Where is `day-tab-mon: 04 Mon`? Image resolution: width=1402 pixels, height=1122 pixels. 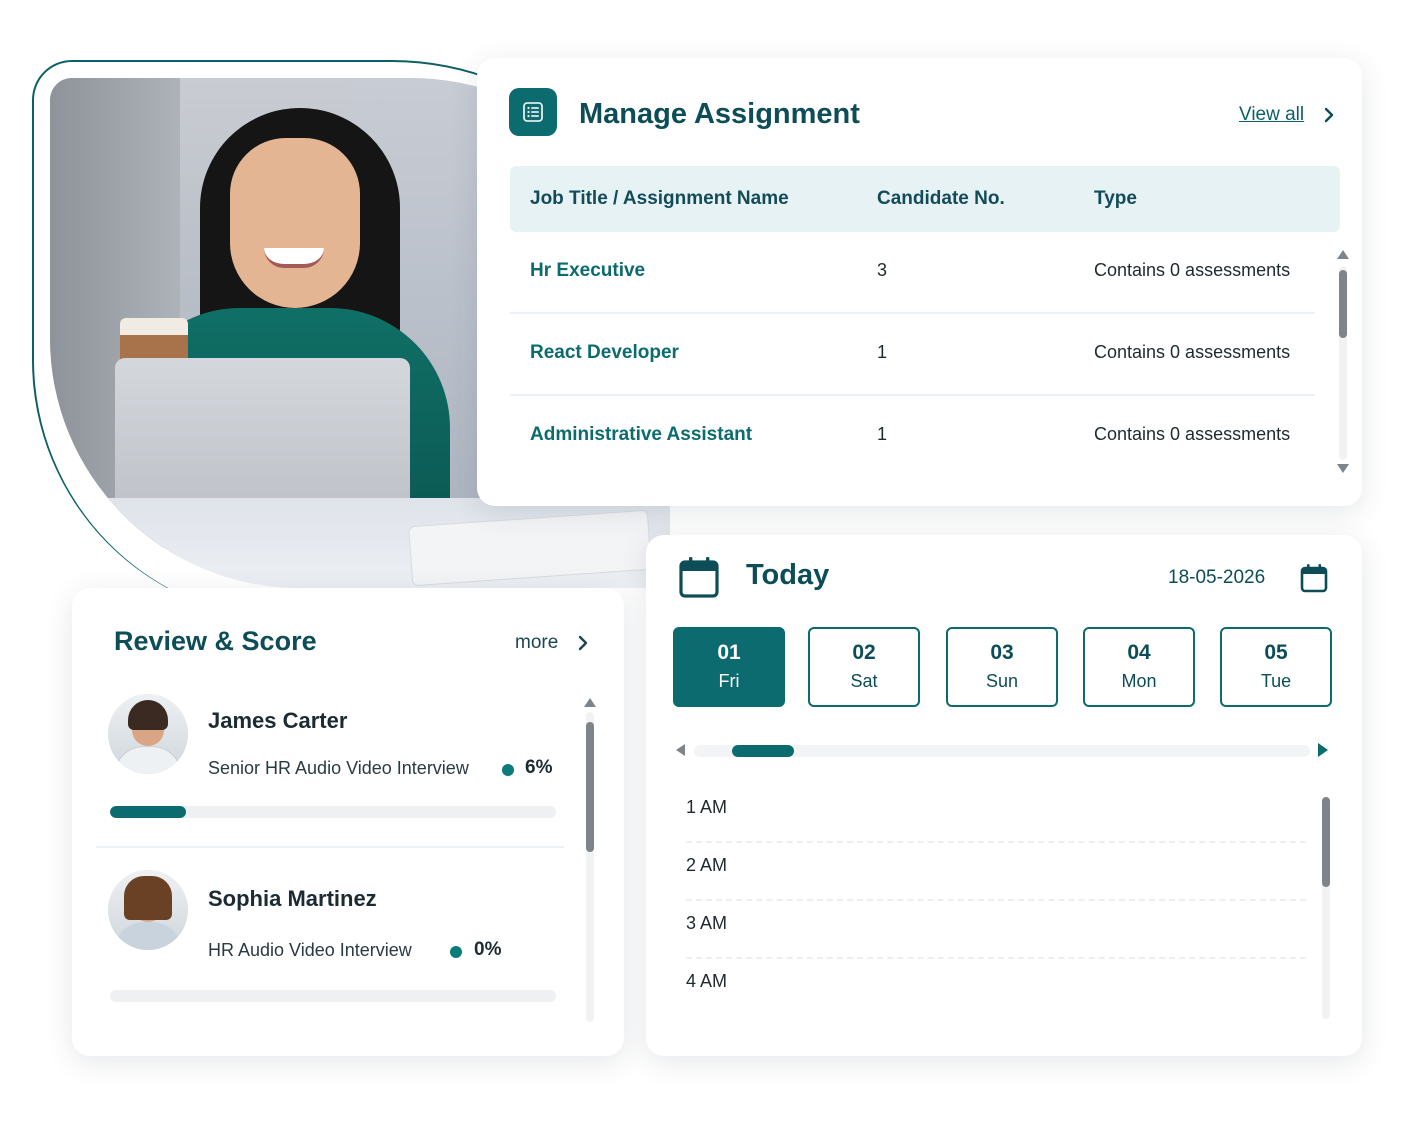
day-tab-mon: 04 Mon is located at coordinates (1139, 667).